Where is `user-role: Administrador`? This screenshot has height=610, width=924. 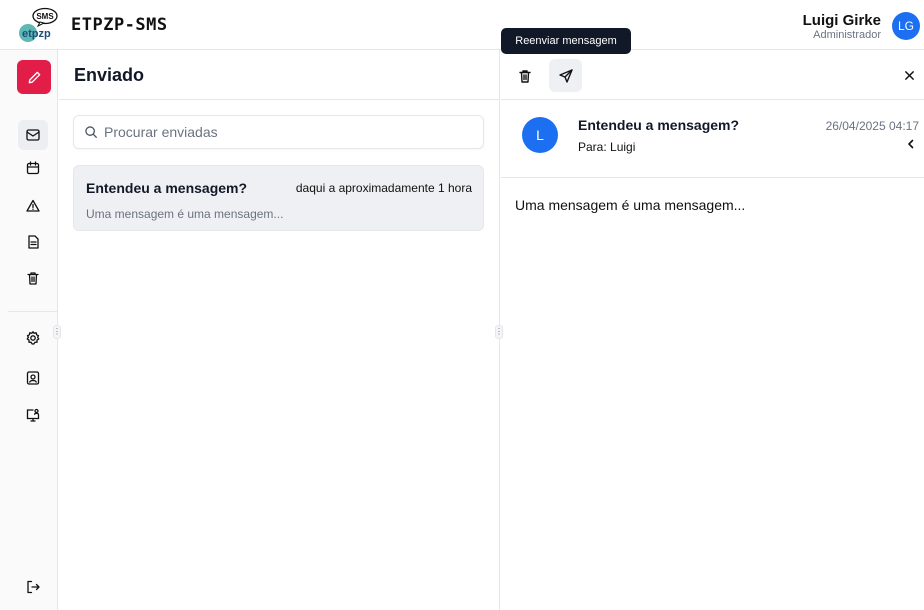 user-role: Administrador is located at coordinates (847, 35).